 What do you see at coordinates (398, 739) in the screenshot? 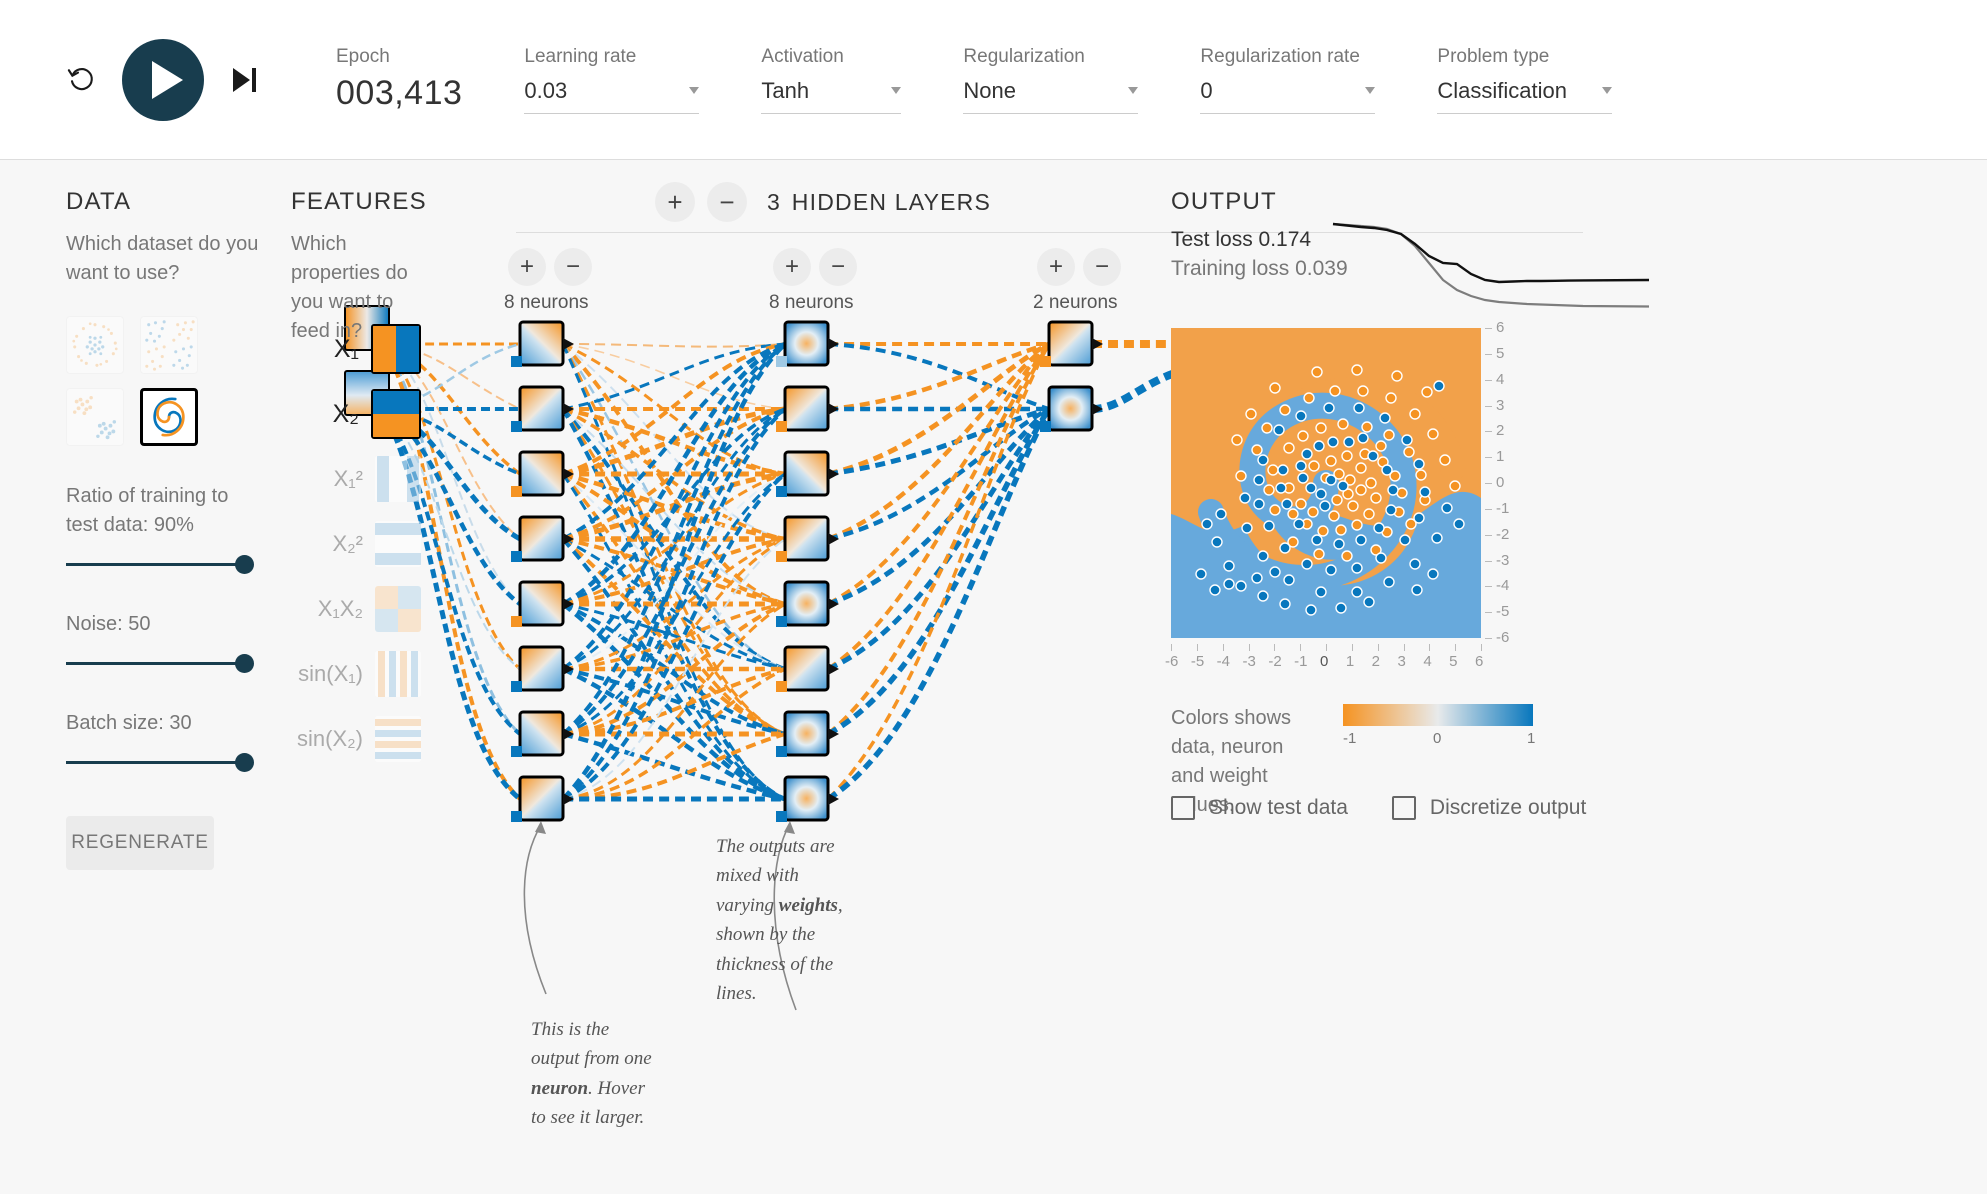
I see `sine-horizontal-icon` at bounding box center [398, 739].